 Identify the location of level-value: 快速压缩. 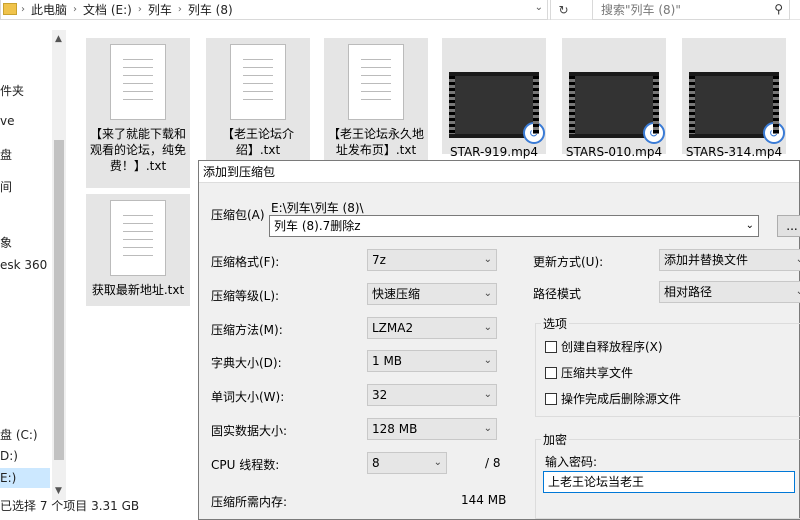
(396, 294).